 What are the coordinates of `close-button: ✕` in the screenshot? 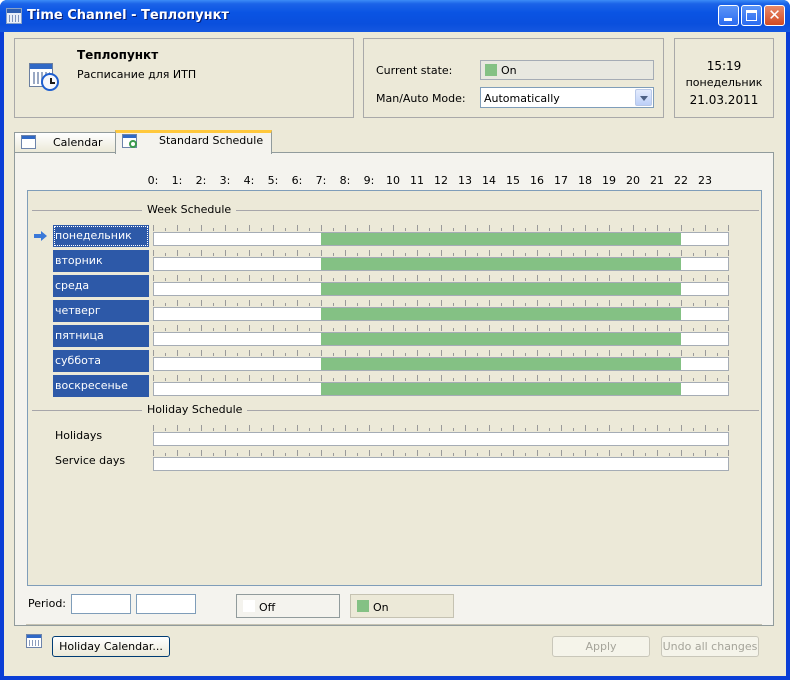 It's located at (774, 15).